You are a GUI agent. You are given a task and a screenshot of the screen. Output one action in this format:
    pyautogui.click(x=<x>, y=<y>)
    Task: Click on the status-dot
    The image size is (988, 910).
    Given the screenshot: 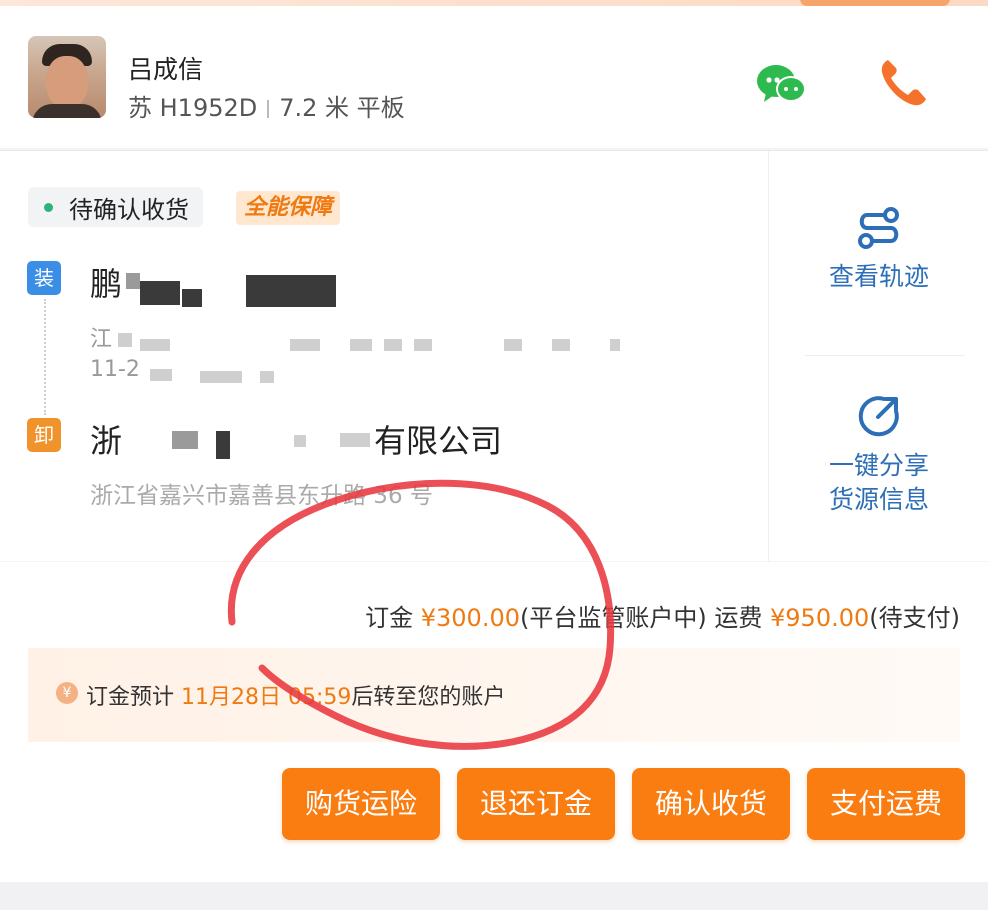 What is the action you would take?
    pyautogui.click(x=48, y=207)
    